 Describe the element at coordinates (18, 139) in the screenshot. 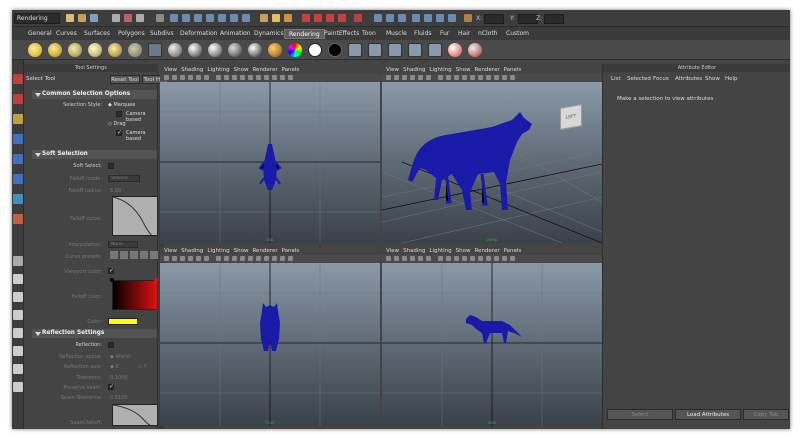

I see `move-tool-icon` at that location.